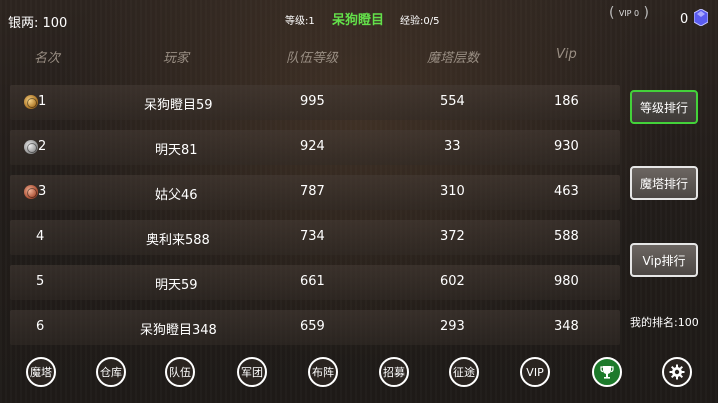 This screenshot has width=718, height=403. I want to click on row-vip: 463, so click(566, 191).